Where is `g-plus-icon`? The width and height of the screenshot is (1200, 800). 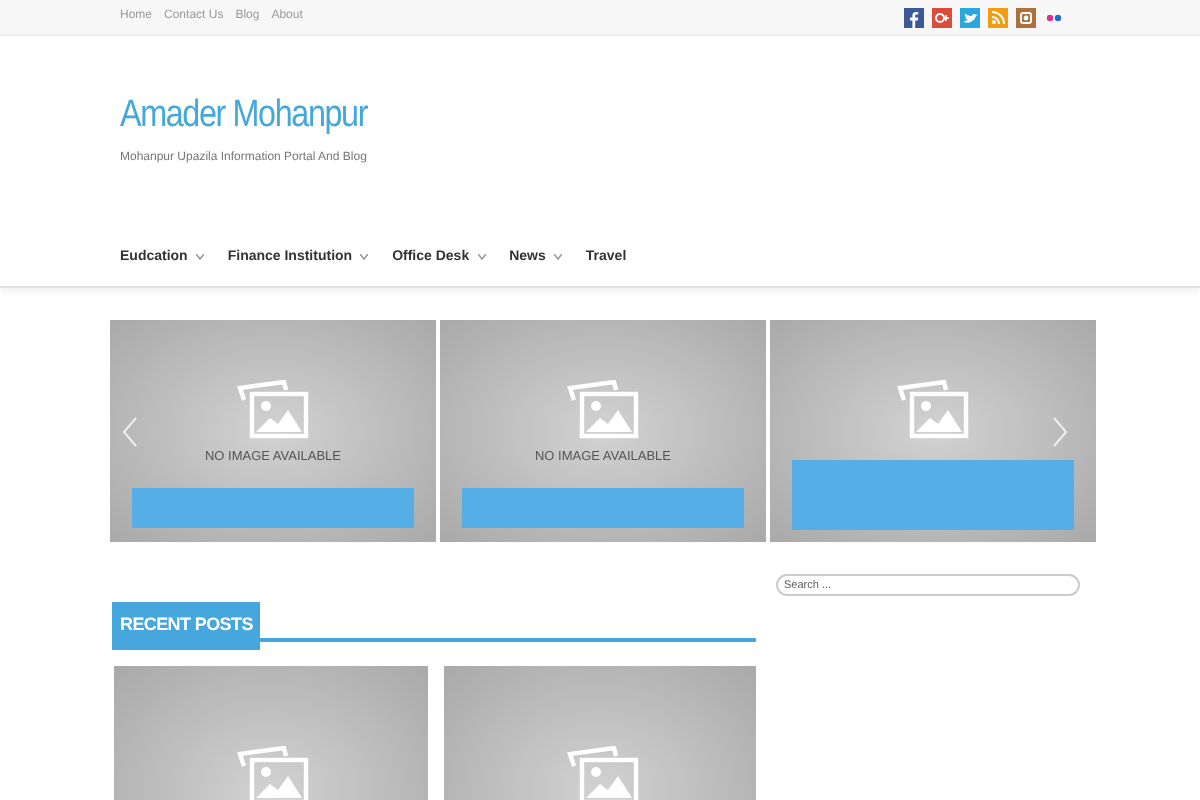
g-plus-icon is located at coordinates (942, 17).